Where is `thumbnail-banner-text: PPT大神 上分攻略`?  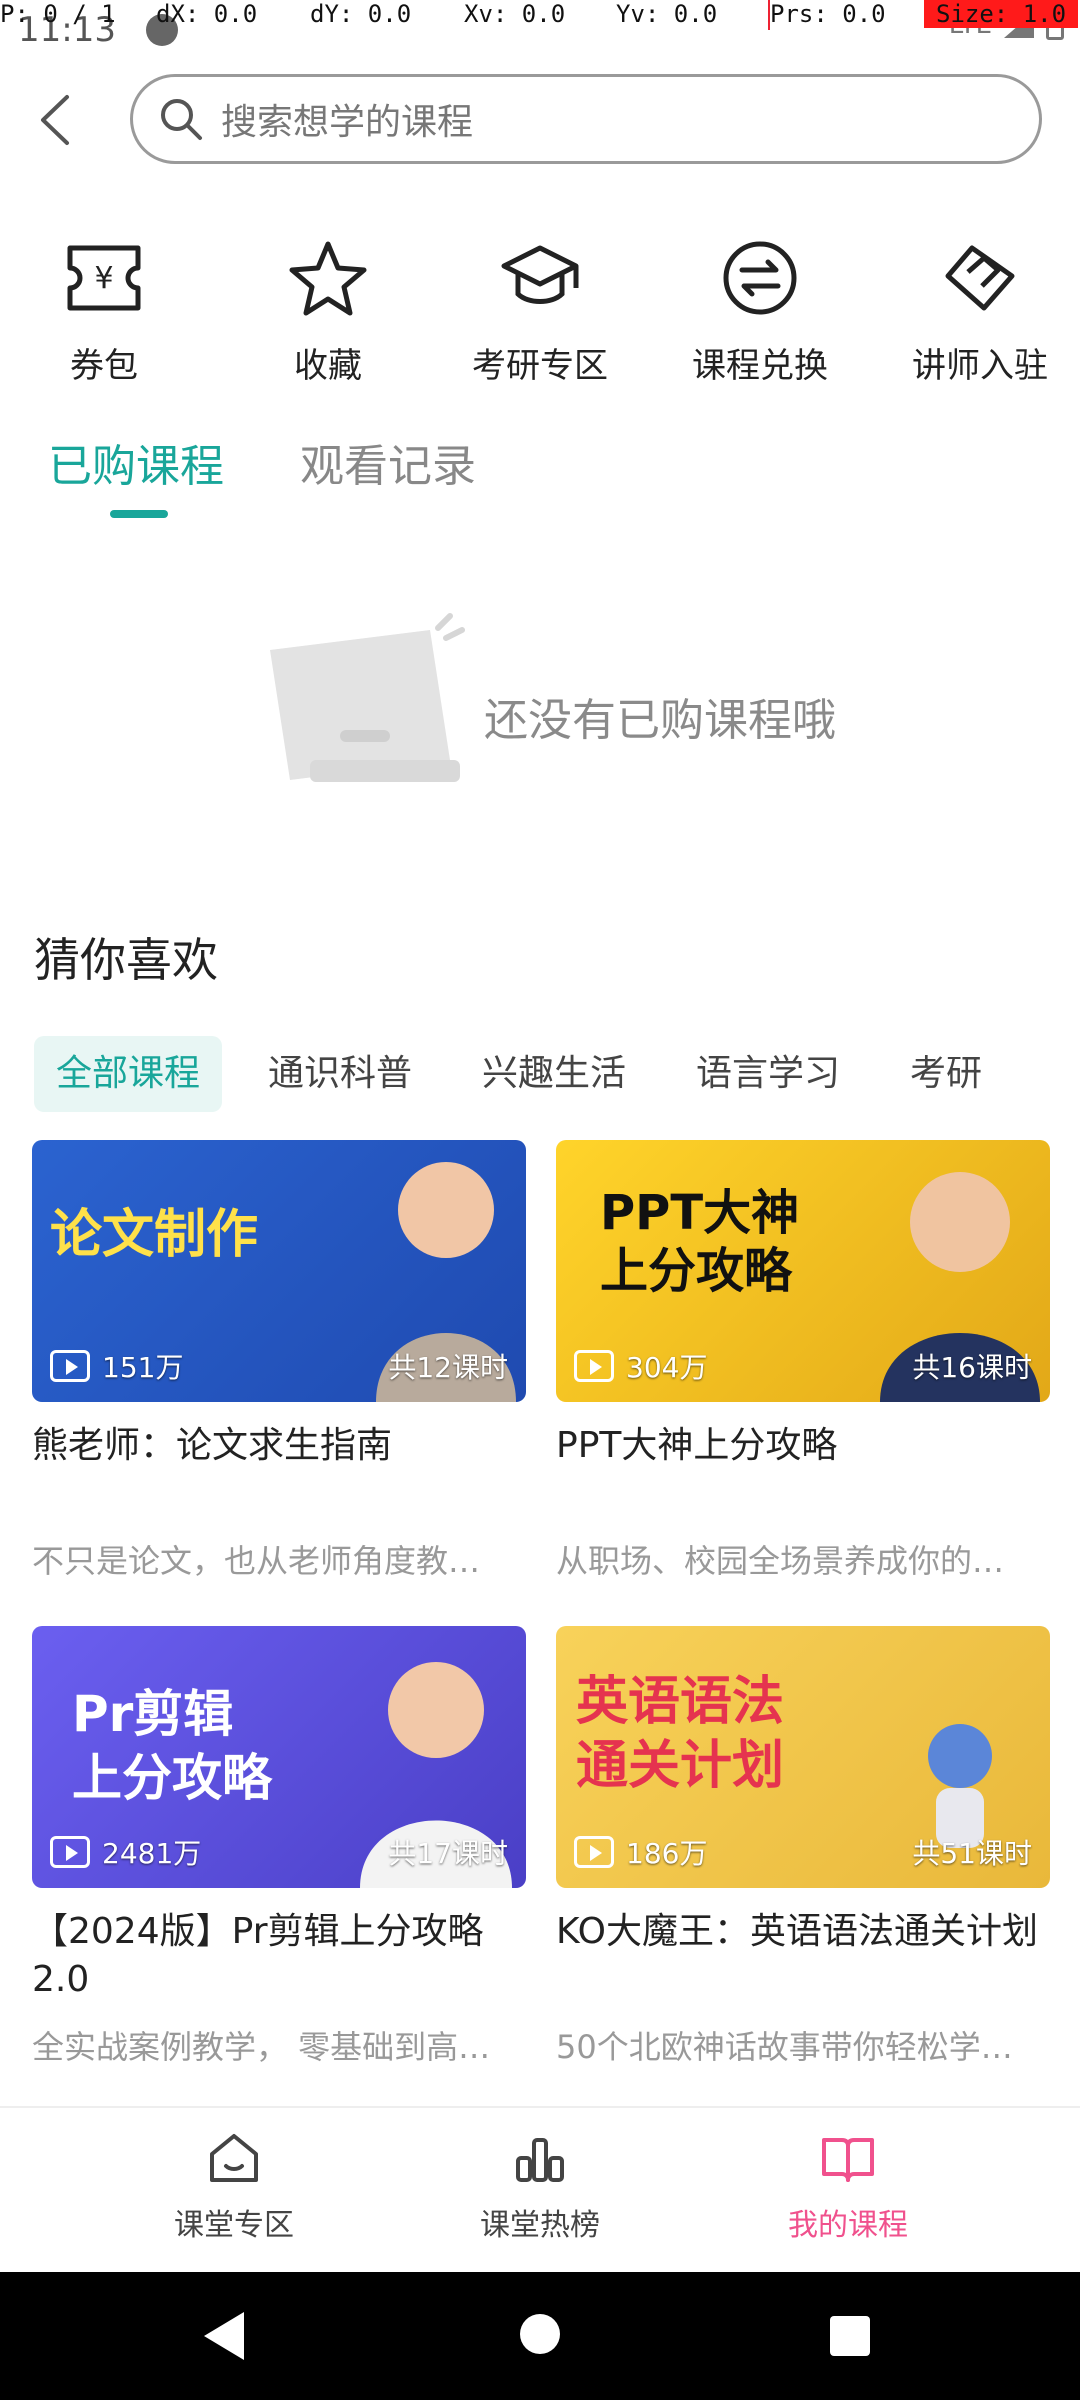
thumbnail-banner-text: PPT大神 上分攻略 is located at coordinates (700, 1242).